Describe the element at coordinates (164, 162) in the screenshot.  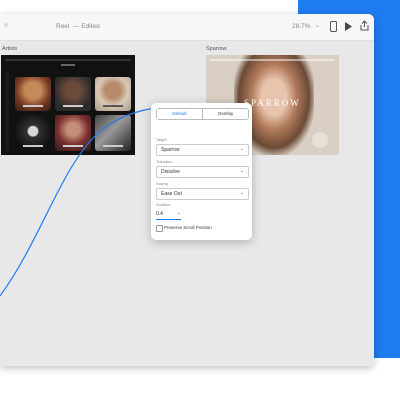
I see `transition-label: Transition` at that location.